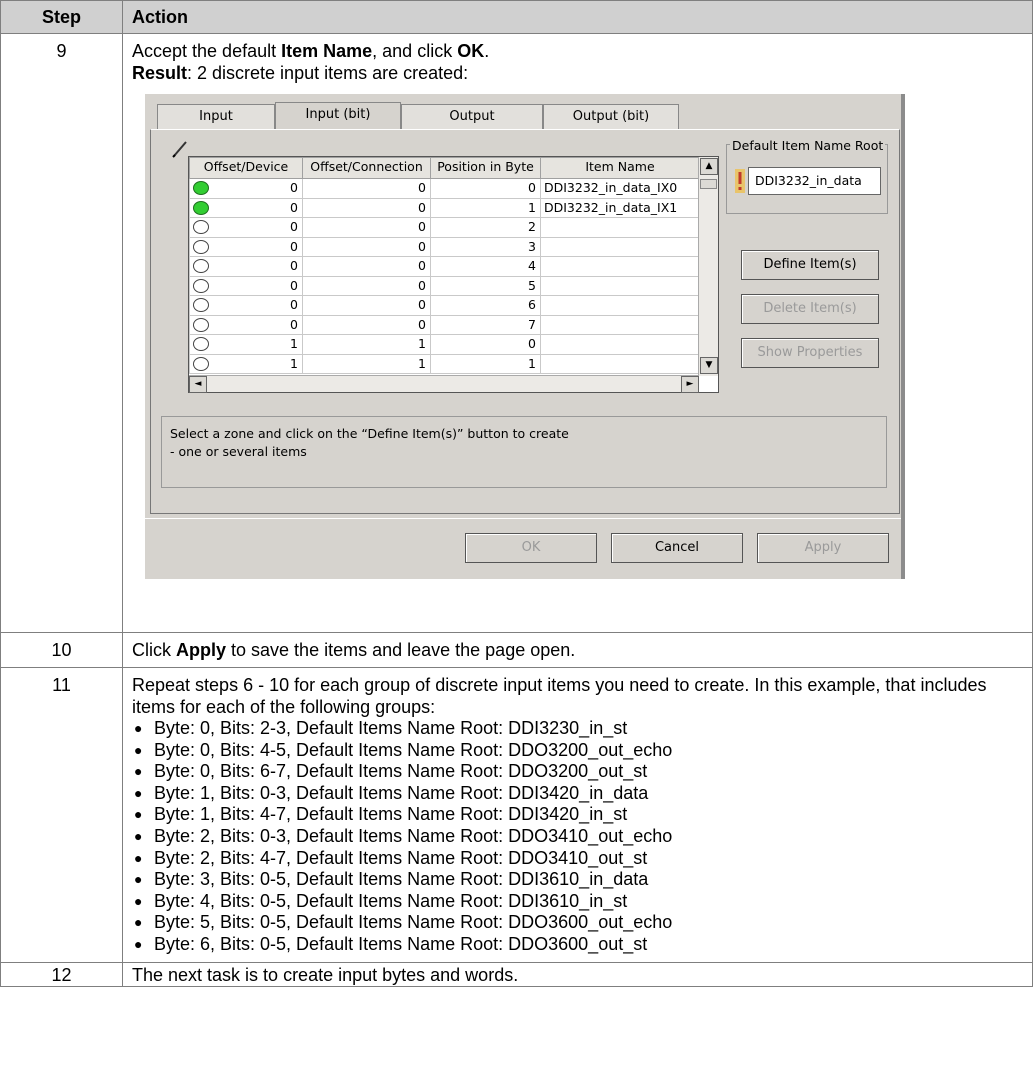  Describe the element at coordinates (366, 168) in the screenshot. I see `column-header-offset-connection: Offset/Connection` at that location.